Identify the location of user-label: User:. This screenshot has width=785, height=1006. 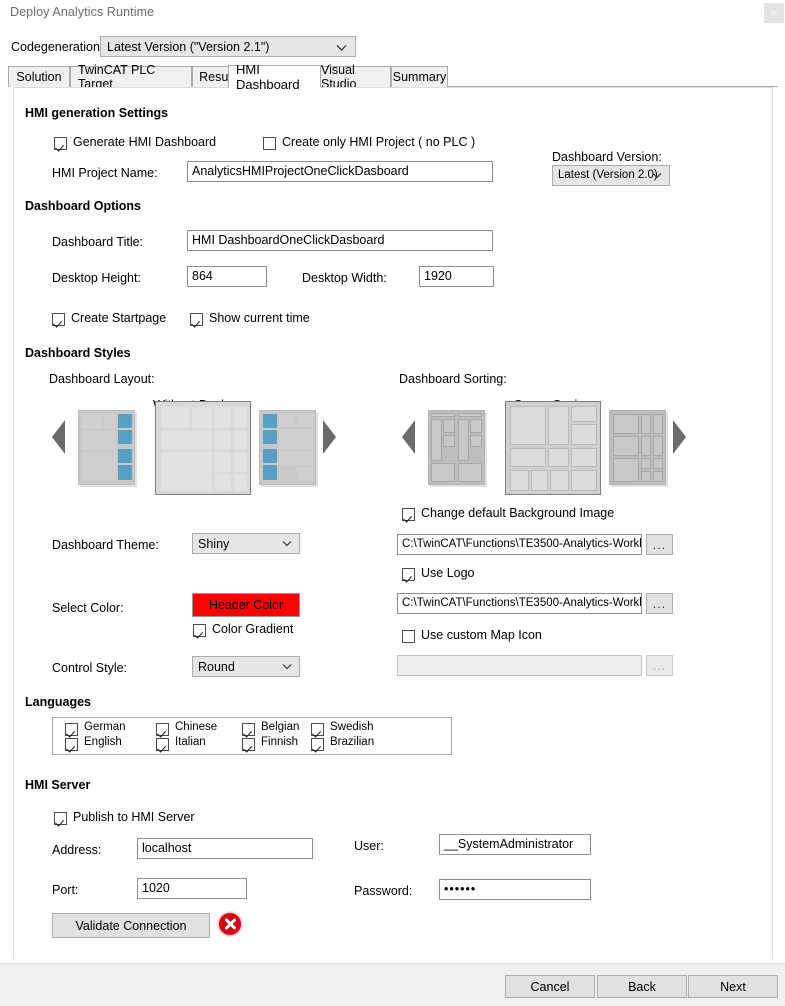
(369, 846).